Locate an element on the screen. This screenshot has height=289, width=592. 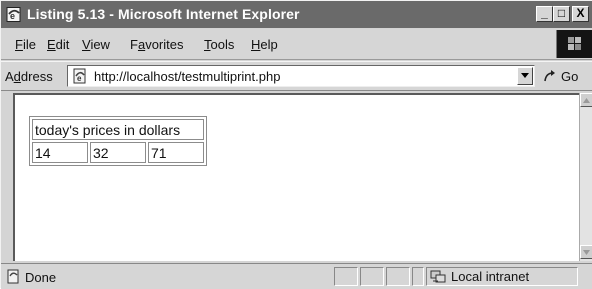
windows-logo-icon is located at coordinates (574, 43).